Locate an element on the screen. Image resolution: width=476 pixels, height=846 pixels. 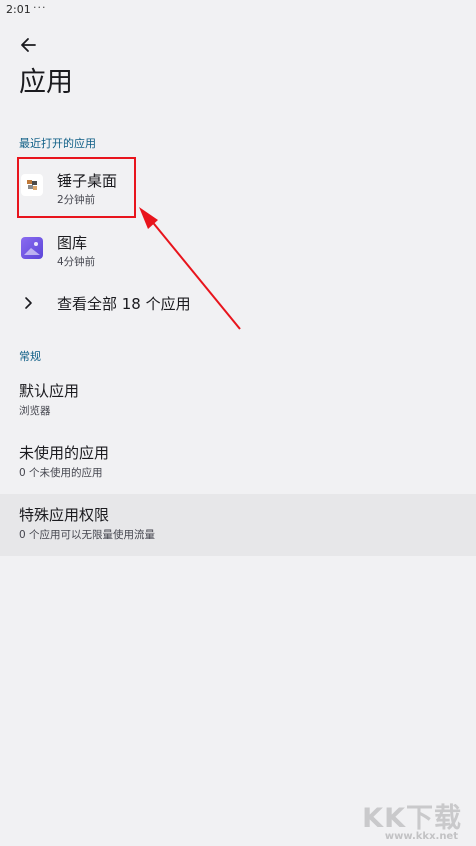
pref-summary: 0 个未使用的应用 is located at coordinates (61, 473).